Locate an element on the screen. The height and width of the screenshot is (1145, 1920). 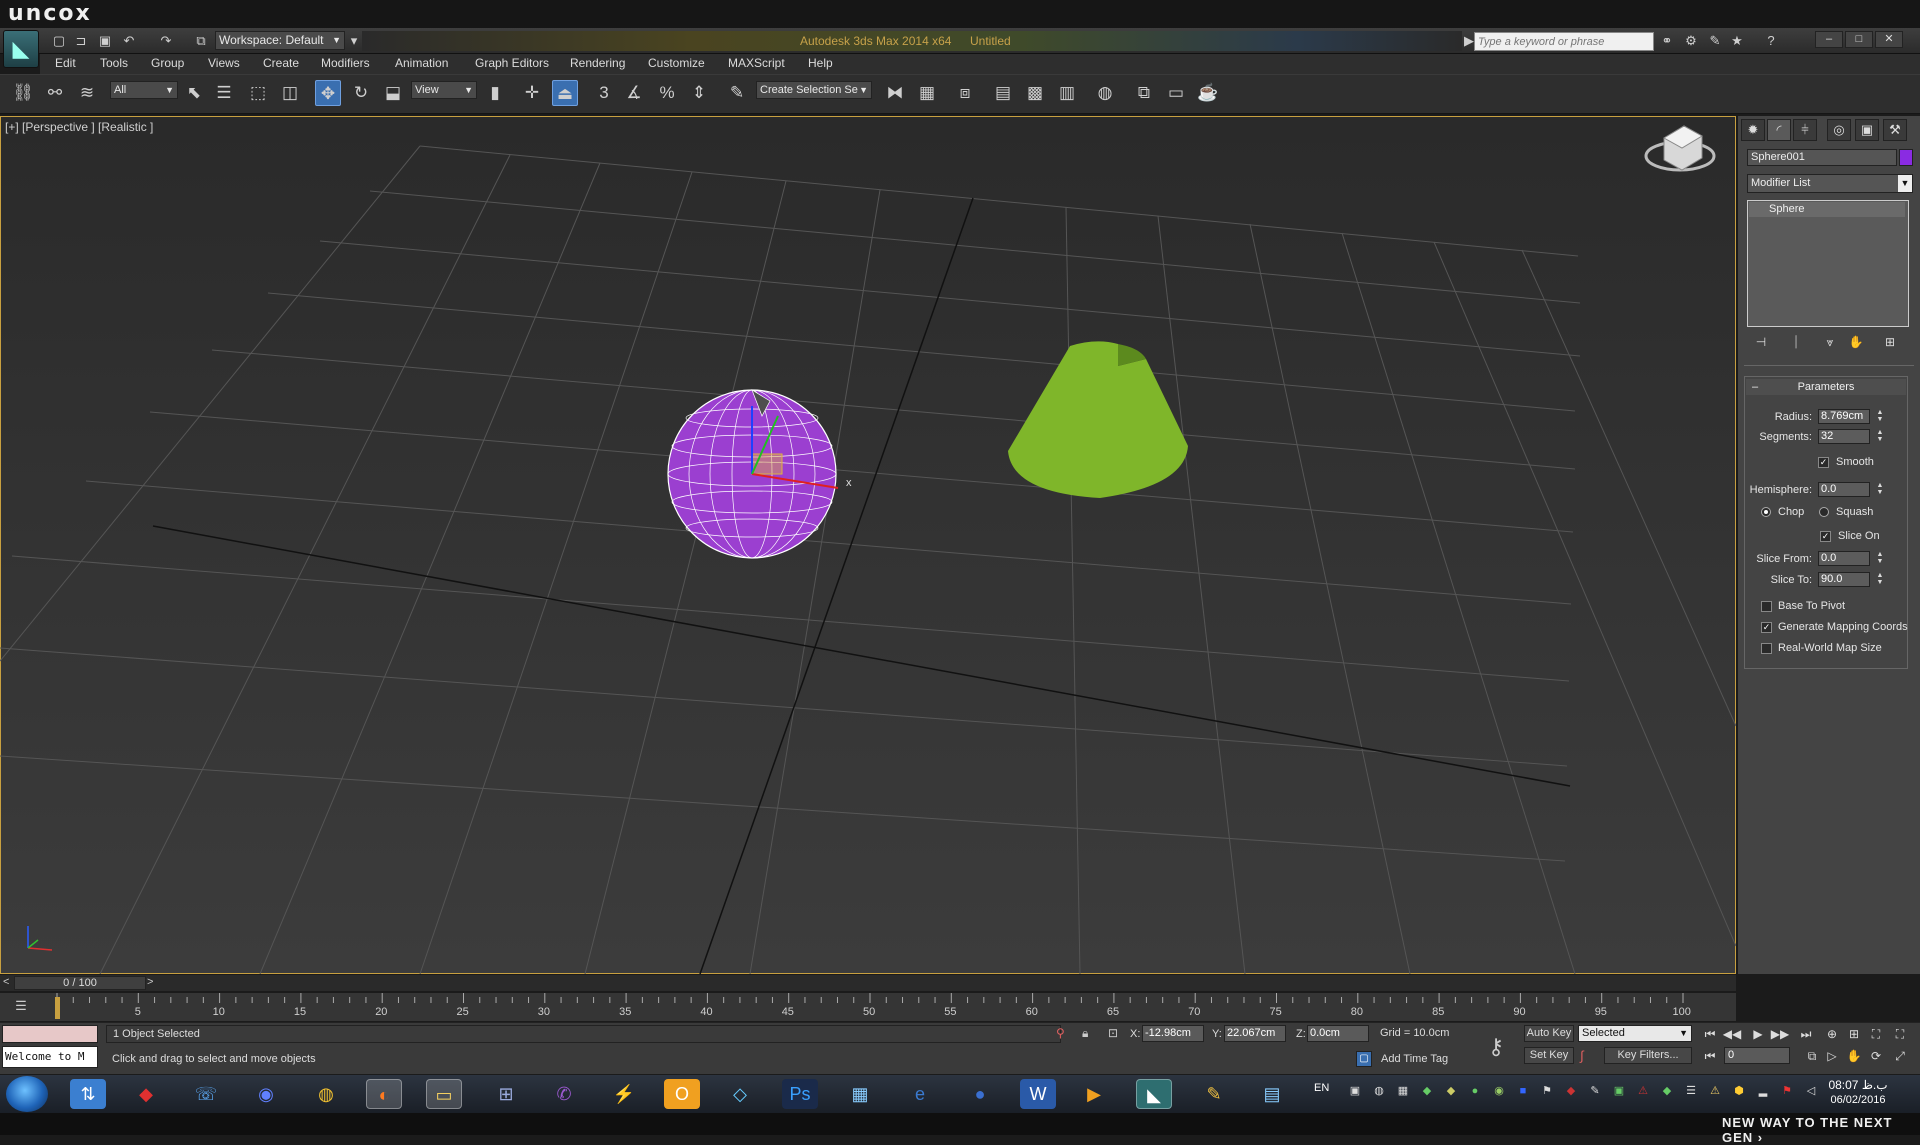
volume-icon: ◁ is located at coordinates (1811, 1091).